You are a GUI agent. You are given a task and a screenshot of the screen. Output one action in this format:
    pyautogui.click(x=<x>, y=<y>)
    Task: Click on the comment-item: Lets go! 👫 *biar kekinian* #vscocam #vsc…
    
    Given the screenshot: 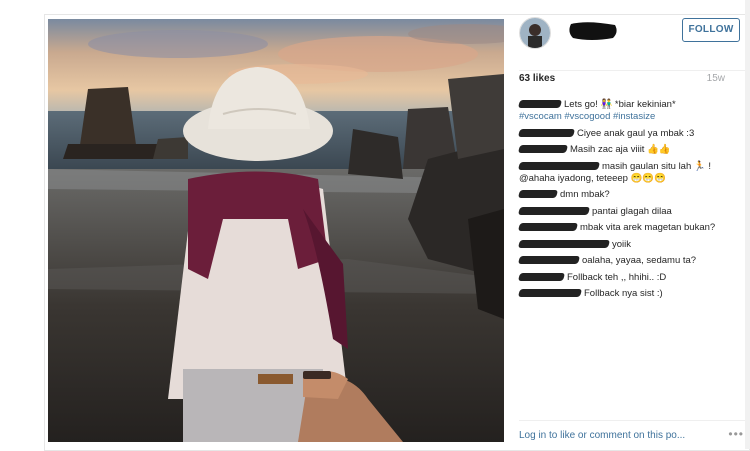 What is the action you would take?
    pyautogui.click(x=623, y=111)
    